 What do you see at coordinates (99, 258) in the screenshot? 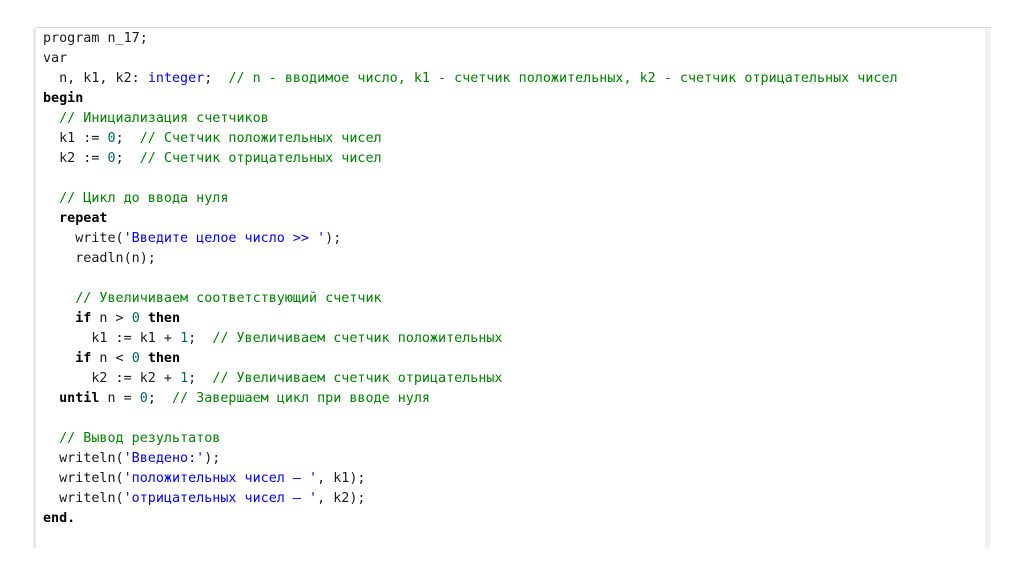
I see `code-text: readln(n);` at bounding box center [99, 258].